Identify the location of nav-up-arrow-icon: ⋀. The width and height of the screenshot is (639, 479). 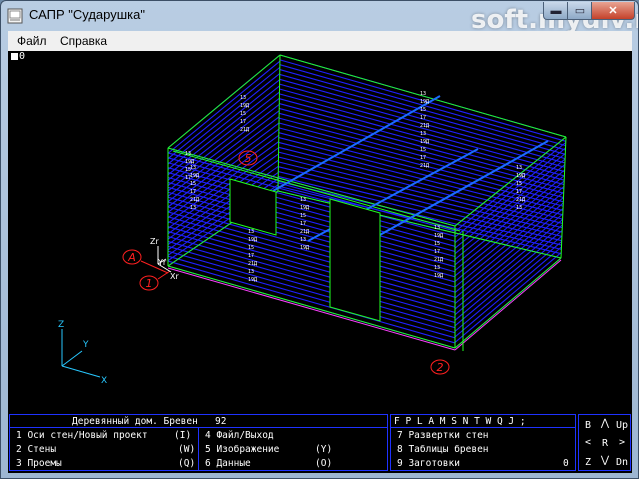
(605, 424).